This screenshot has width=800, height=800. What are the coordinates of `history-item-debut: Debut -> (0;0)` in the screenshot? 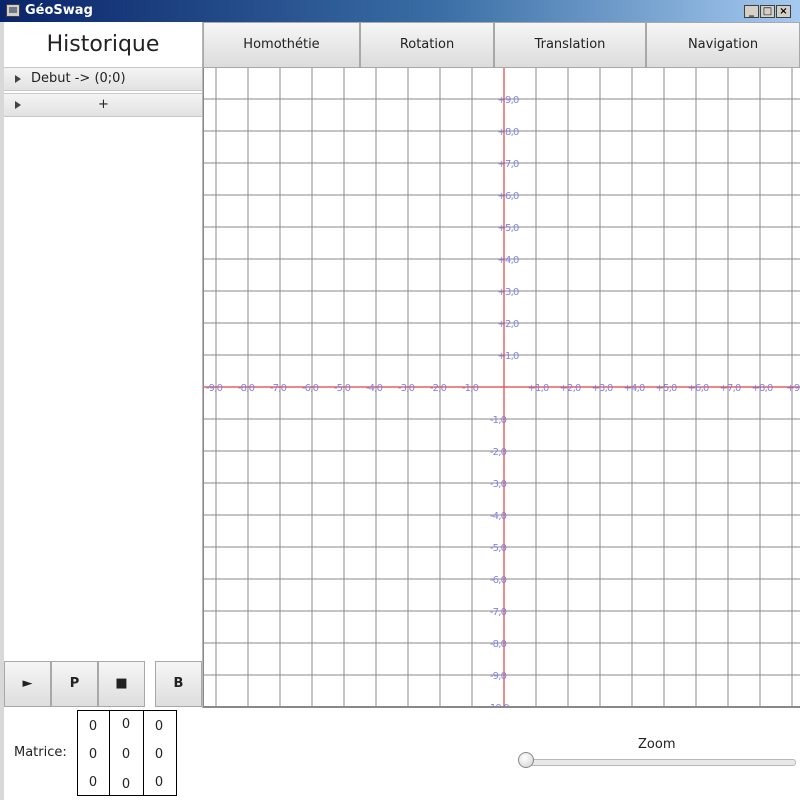 It's located at (103, 79).